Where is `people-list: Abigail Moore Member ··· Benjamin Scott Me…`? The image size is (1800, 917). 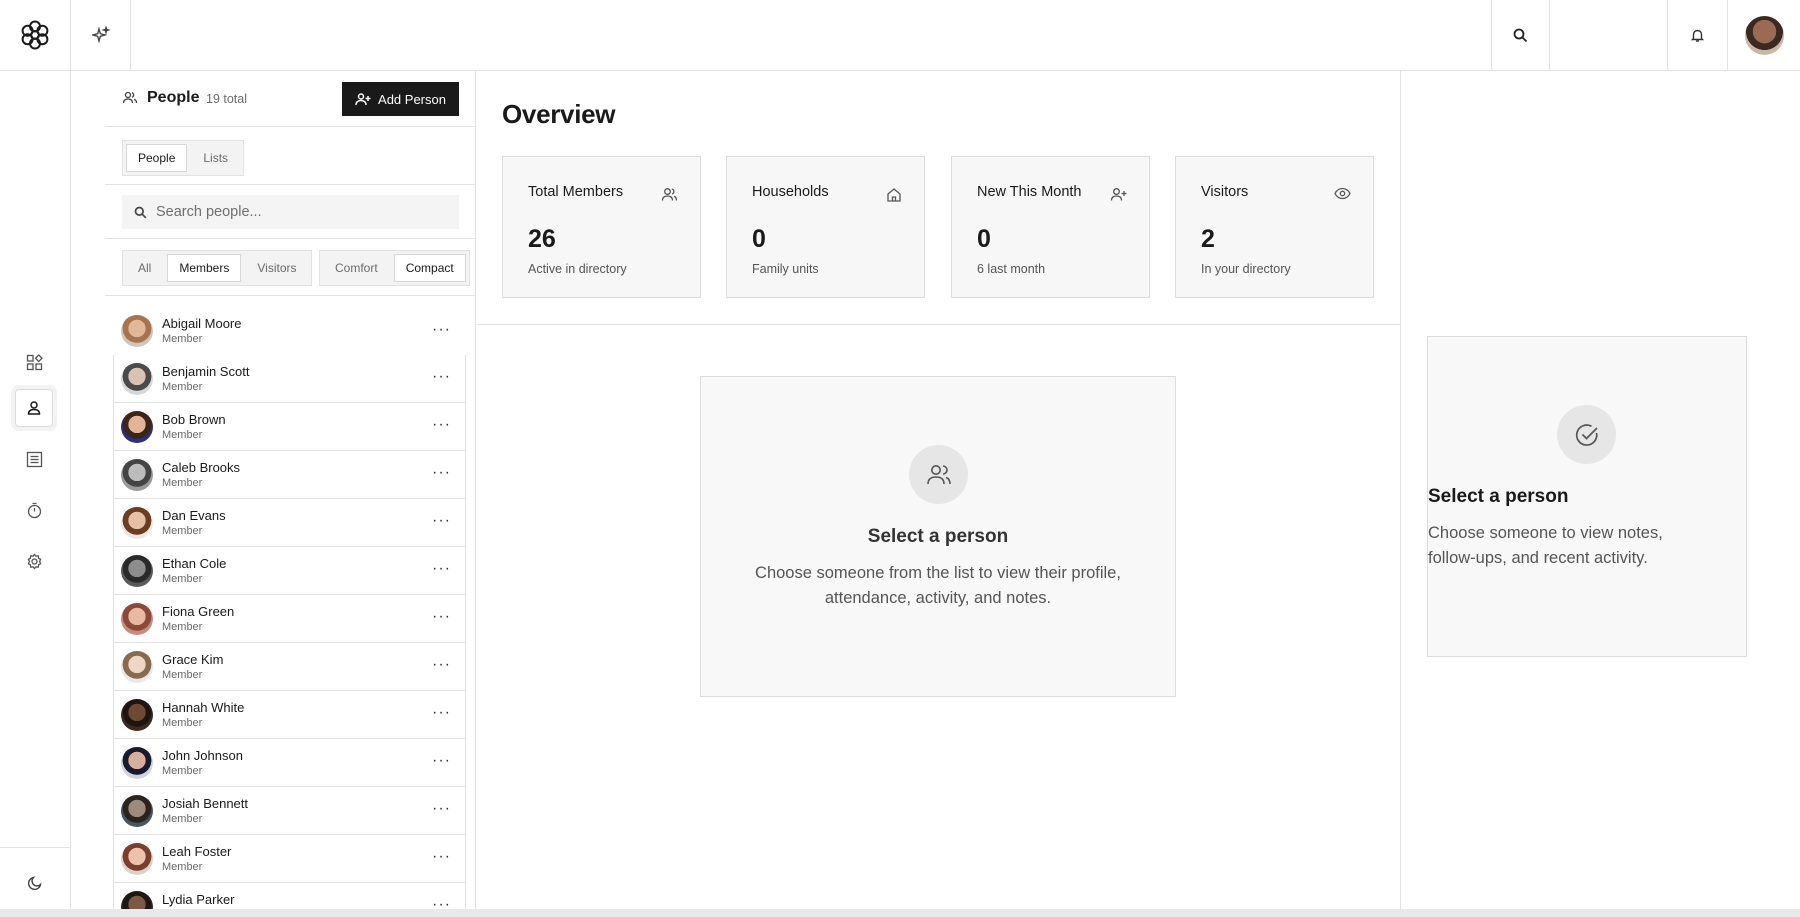
people-list: Abigail Moore Member ··· Benjamin Scott Me… is located at coordinates (289, 612).